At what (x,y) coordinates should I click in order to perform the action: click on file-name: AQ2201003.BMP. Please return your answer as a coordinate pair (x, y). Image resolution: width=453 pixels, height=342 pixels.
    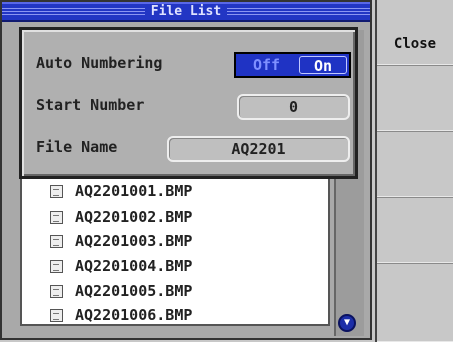
    Looking at the image, I should click on (134, 241).